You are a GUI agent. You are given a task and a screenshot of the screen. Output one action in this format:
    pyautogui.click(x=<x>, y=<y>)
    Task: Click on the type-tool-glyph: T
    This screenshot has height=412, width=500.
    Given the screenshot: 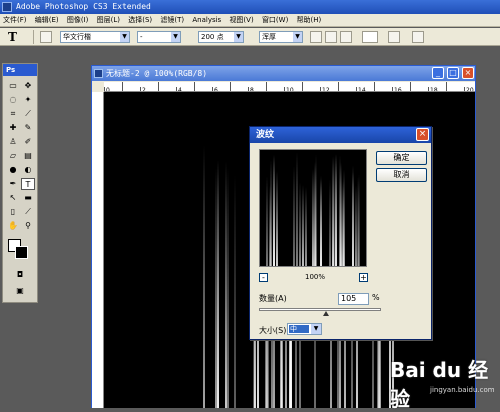 What is the action you would take?
    pyautogui.click(x=12, y=37)
    